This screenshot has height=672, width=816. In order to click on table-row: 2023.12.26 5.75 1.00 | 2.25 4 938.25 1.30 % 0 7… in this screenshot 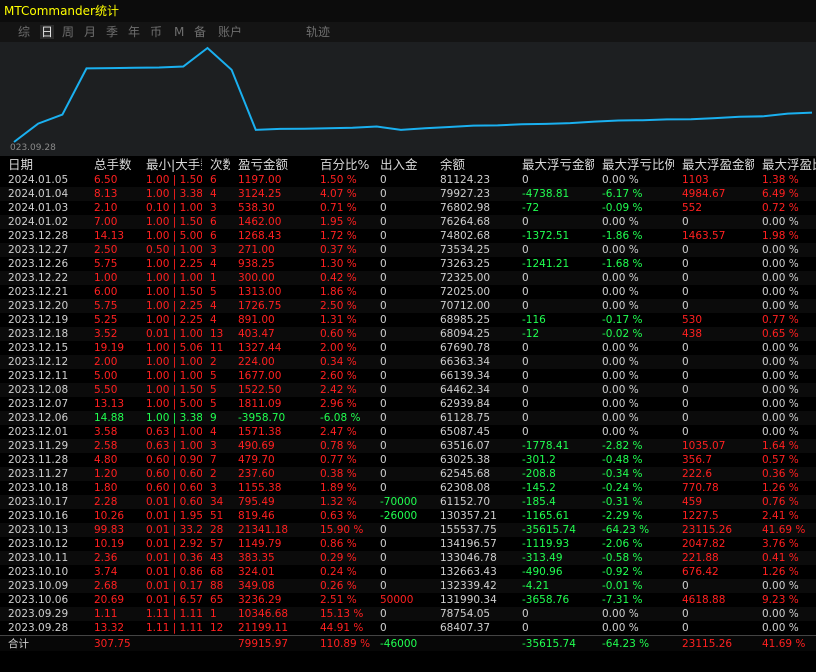, I will do `click(408, 264)`.